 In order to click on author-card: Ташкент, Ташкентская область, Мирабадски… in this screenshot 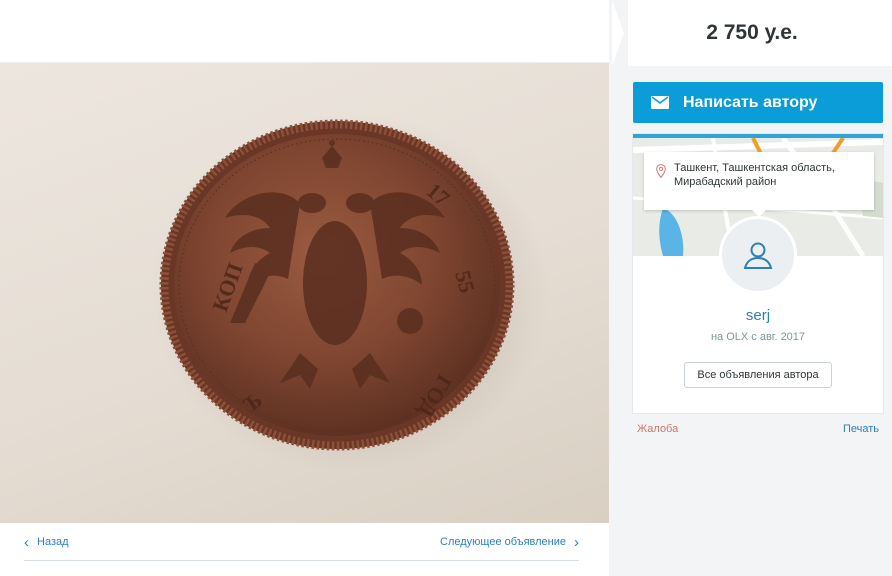, I will do `click(758, 273)`.